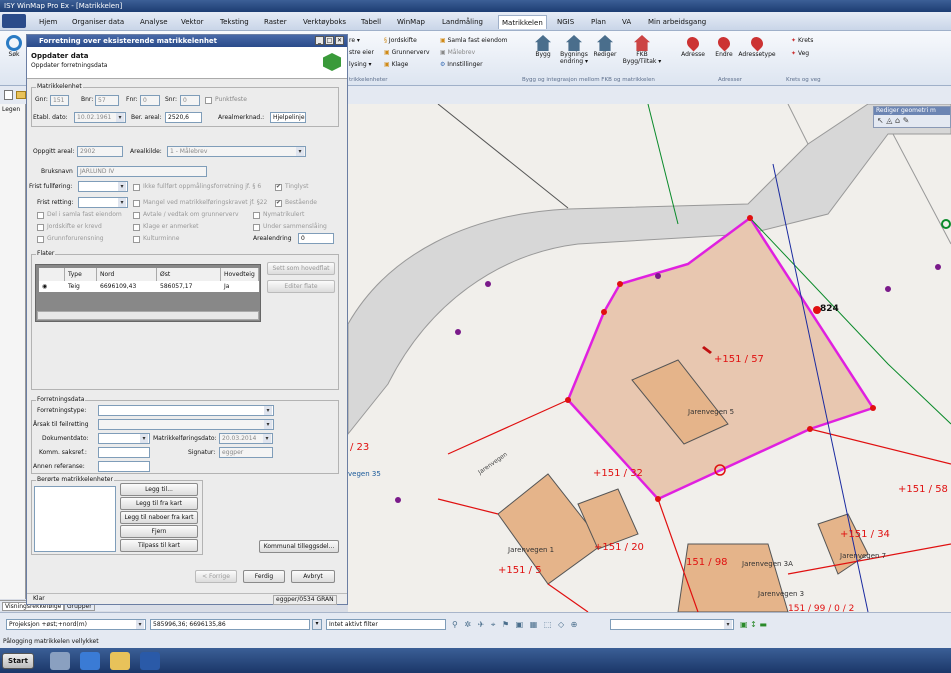 This screenshot has height=673, width=951. What do you see at coordinates (124, 452) in the screenshot?
I see `komm-saksref-field` at bounding box center [124, 452].